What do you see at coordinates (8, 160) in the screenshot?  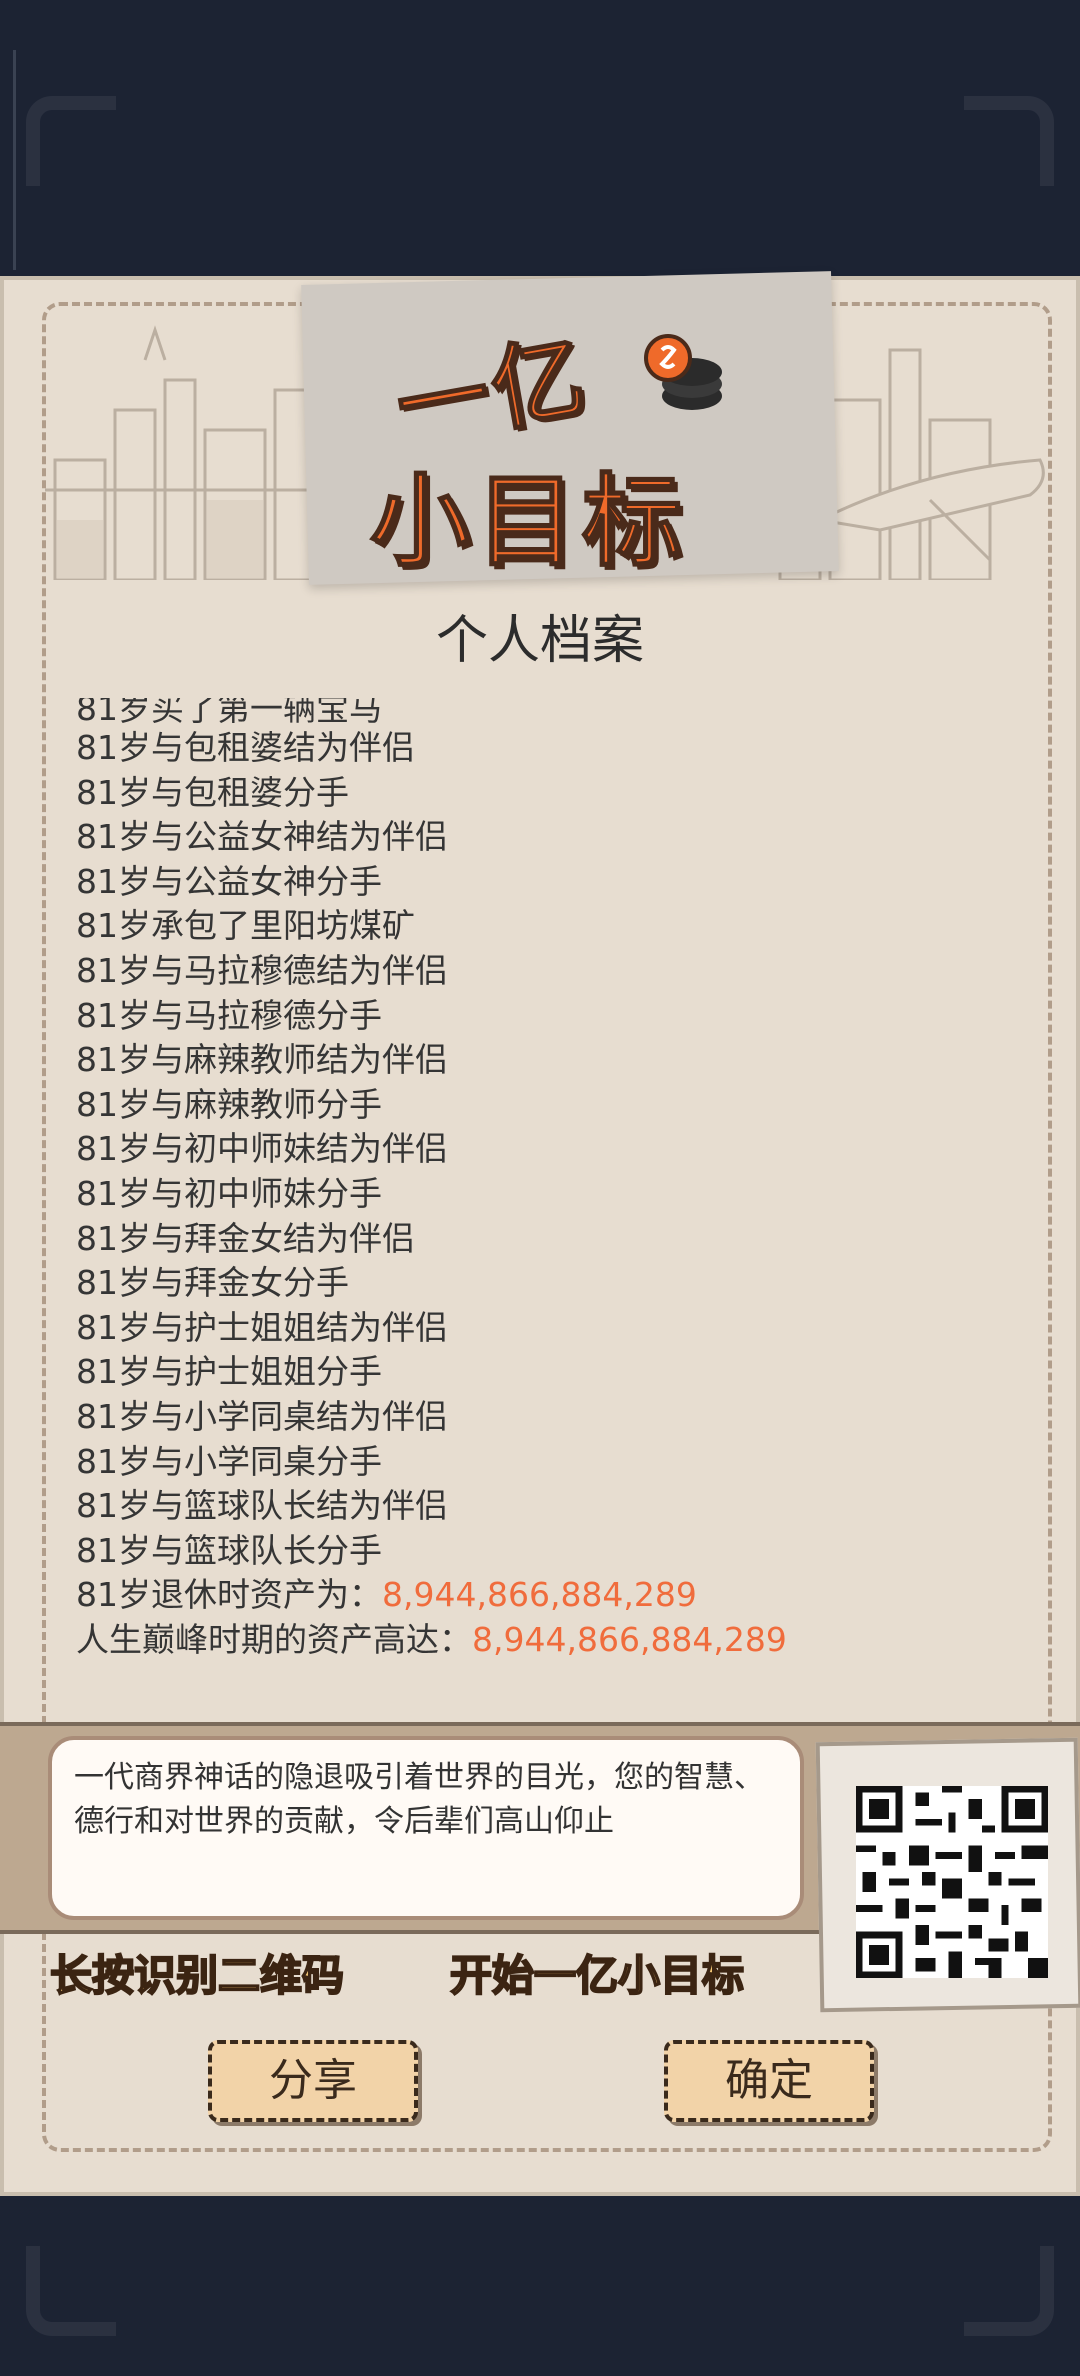 I see `frame-edge` at bounding box center [8, 160].